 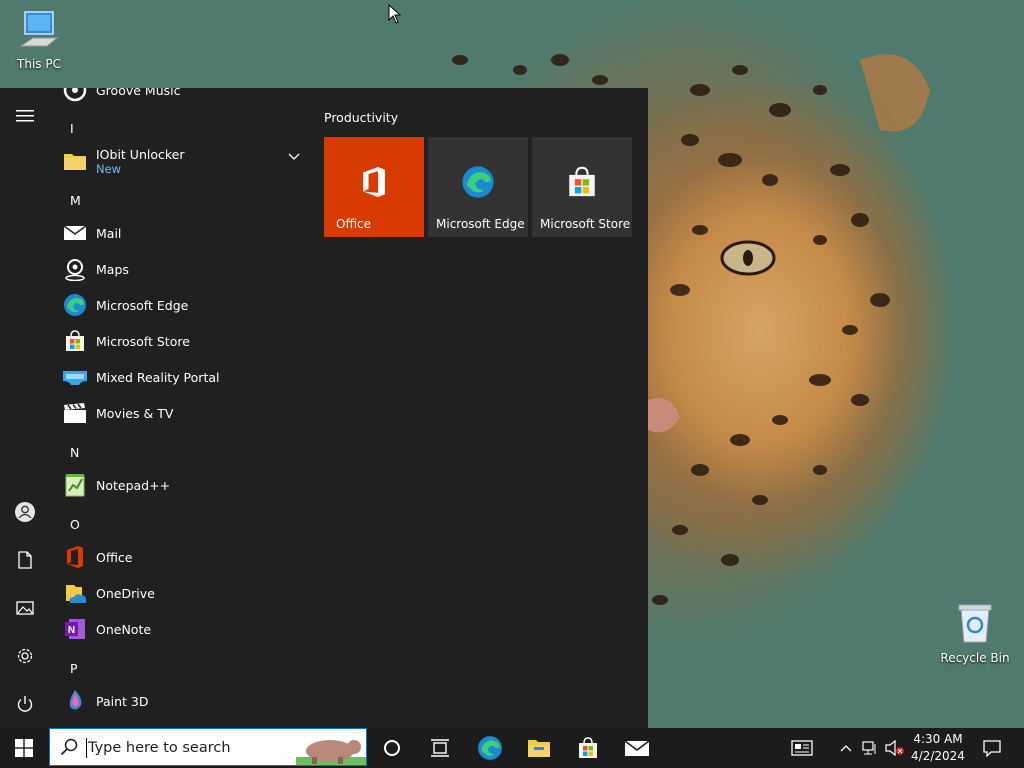 I want to click on news-icon, so click(x=802, y=748).